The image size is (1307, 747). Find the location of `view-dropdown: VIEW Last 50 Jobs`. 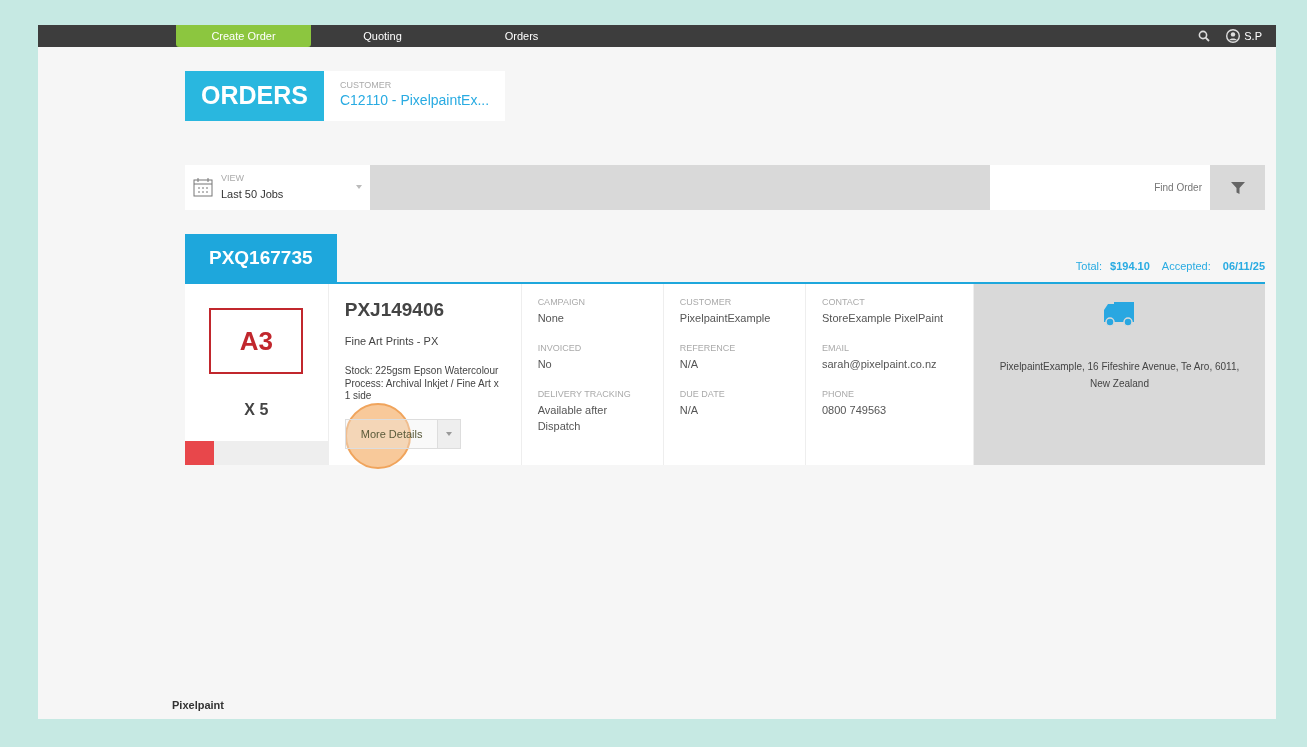

view-dropdown: VIEW Last 50 Jobs is located at coordinates (277, 187).